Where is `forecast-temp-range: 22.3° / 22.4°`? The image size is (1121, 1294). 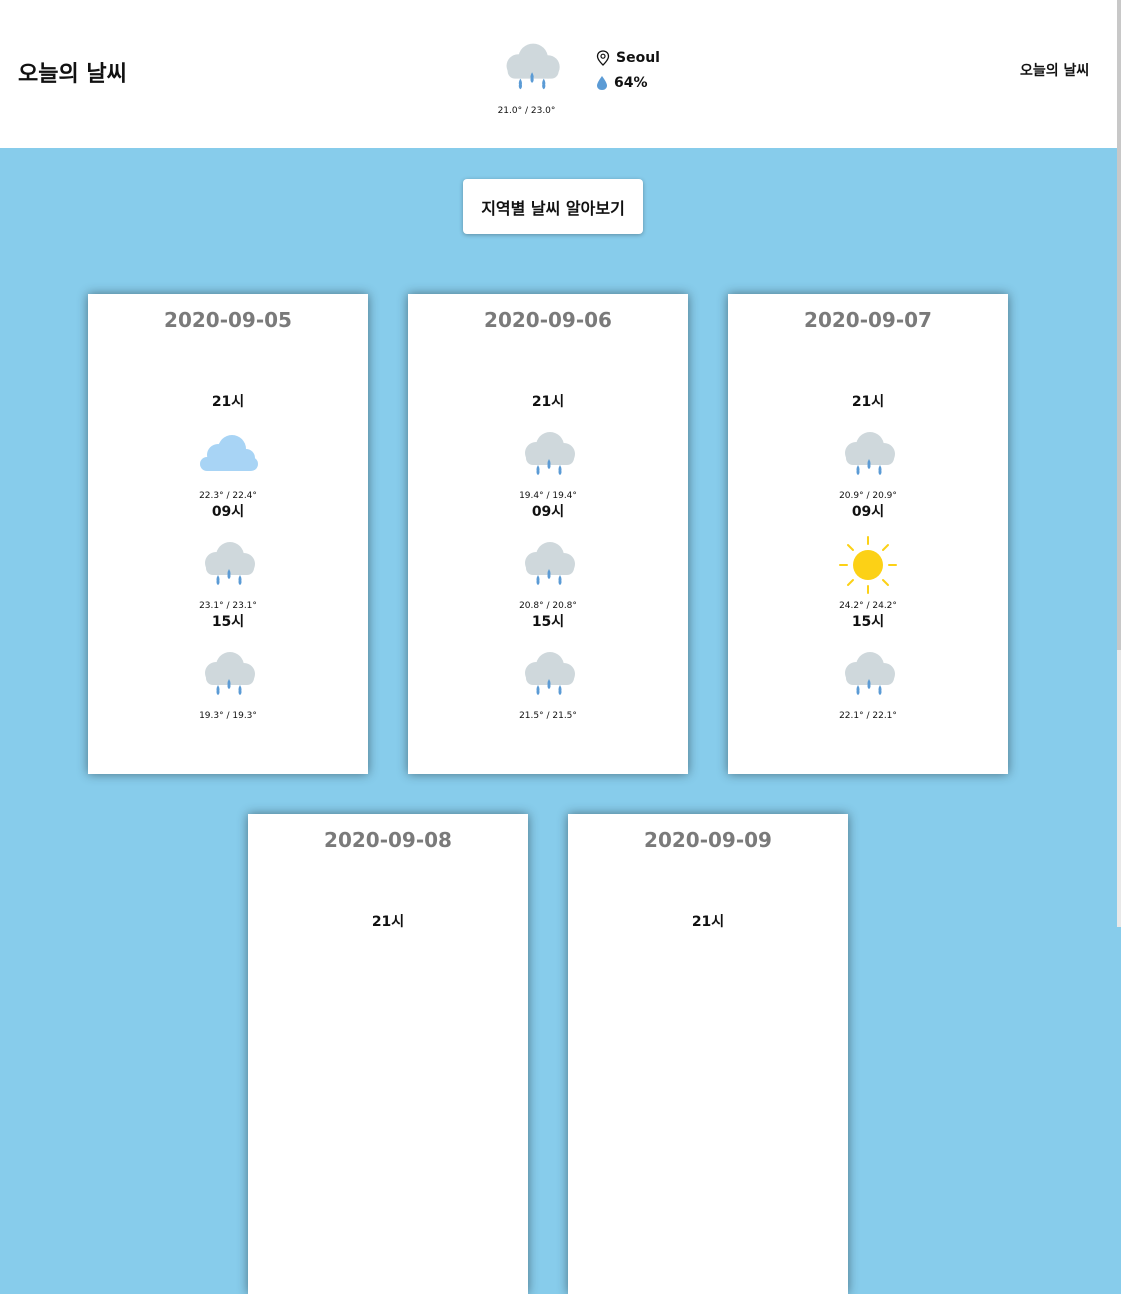 forecast-temp-range: 22.3° / 22.4° is located at coordinates (228, 496).